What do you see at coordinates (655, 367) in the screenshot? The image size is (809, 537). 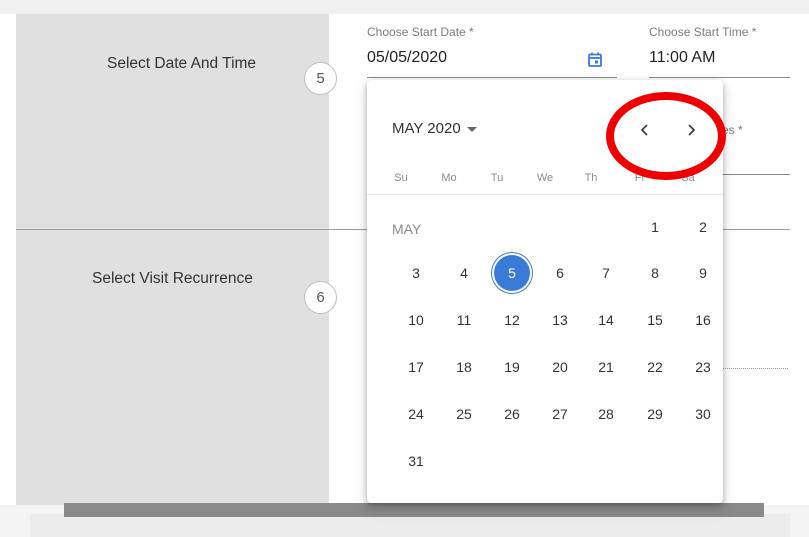 I see `calendar-day: 22` at bounding box center [655, 367].